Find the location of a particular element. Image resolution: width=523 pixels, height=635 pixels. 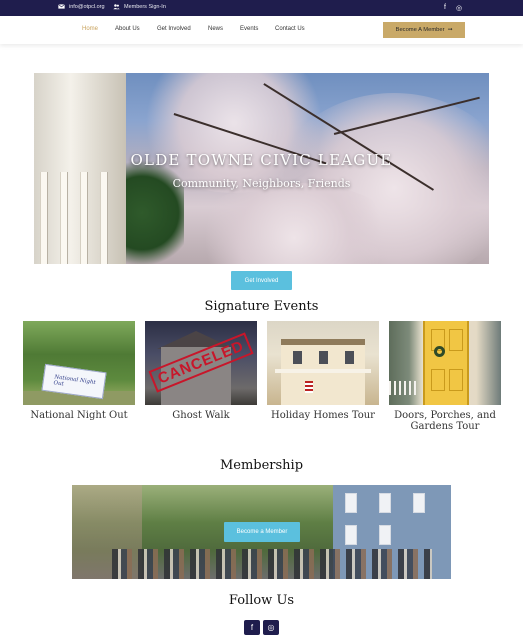

porch-railing is located at coordinates (404, 388).